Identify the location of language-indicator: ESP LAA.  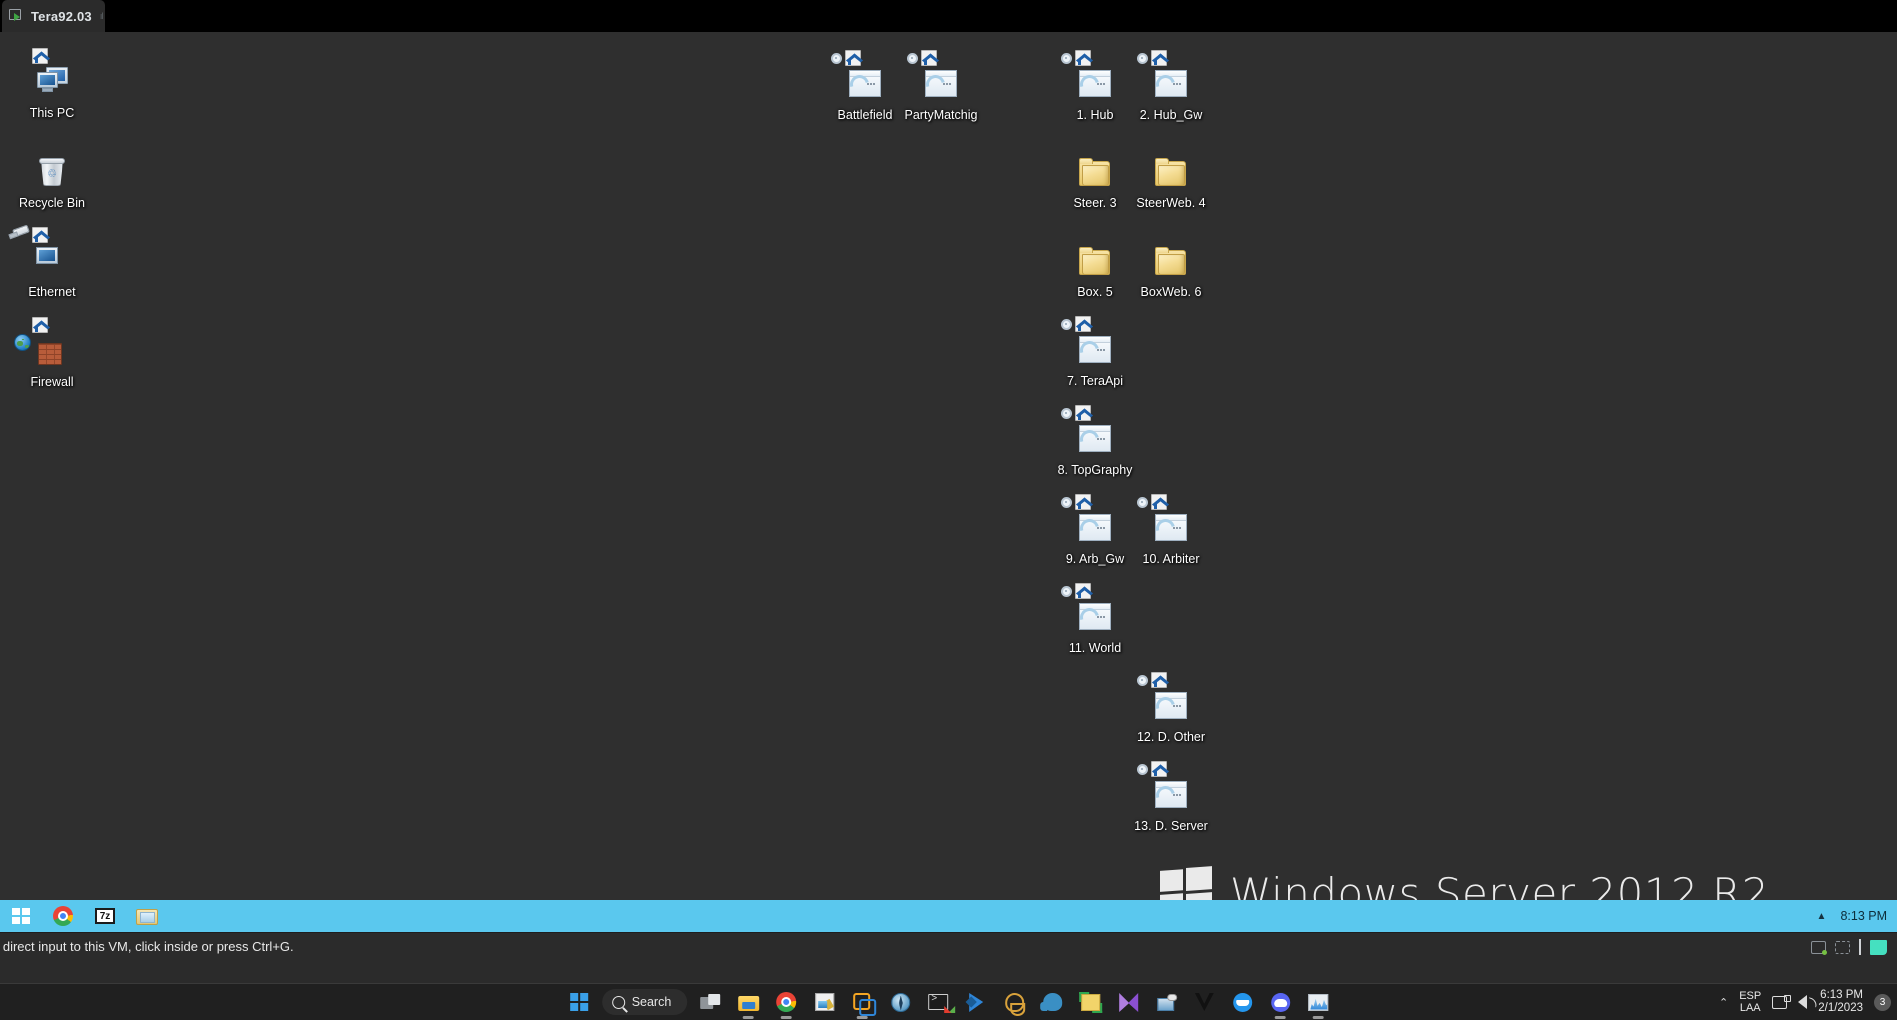
(1750, 1002).